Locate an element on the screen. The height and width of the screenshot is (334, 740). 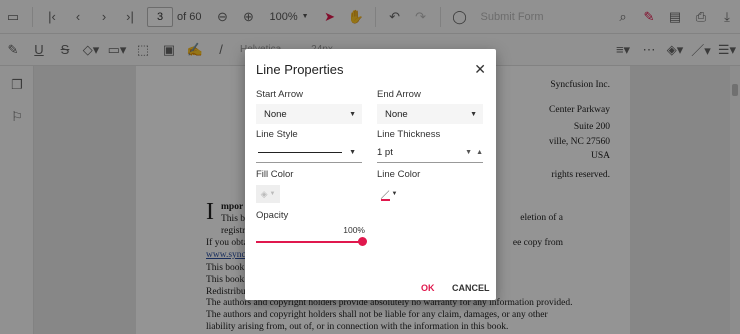
line-style-label: Line Style is located at coordinates (277, 134).